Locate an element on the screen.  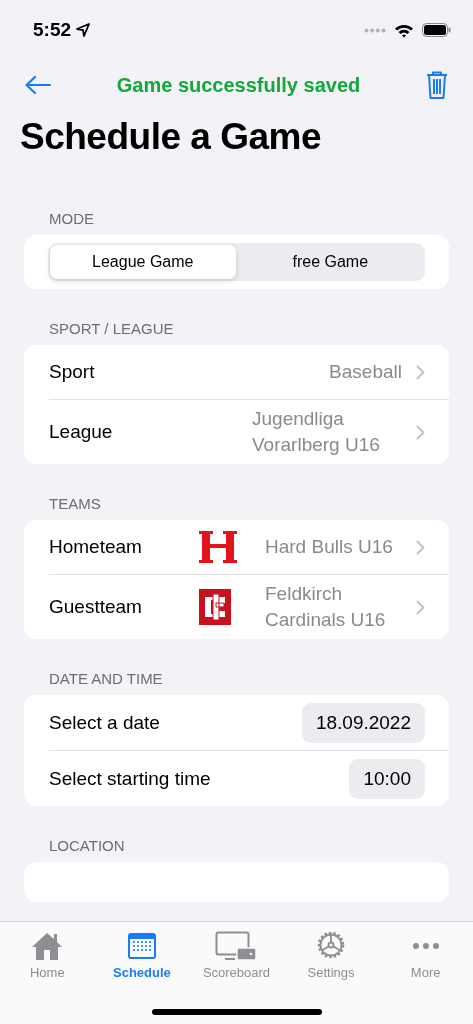
row-label: Select starting time is located at coordinates (130, 778).